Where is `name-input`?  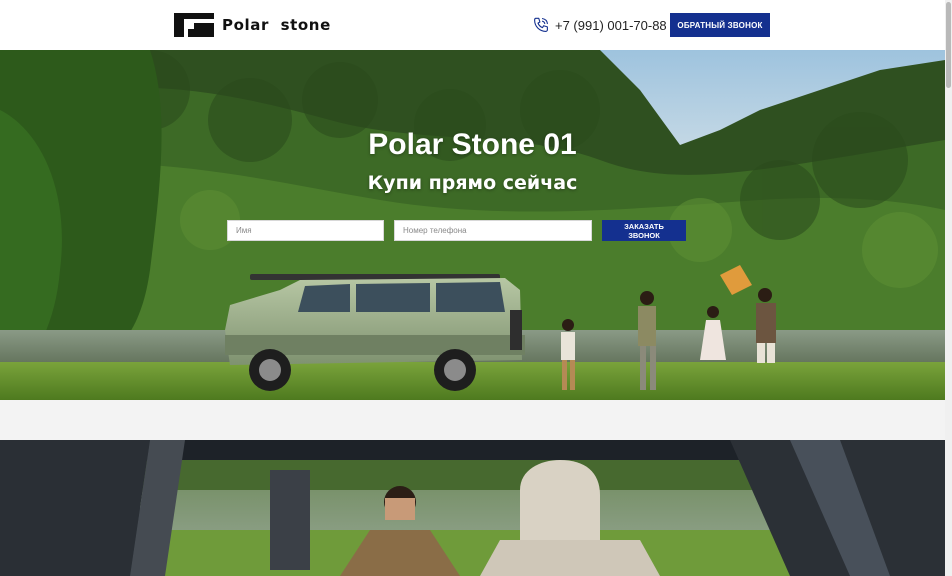
name-input is located at coordinates (305, 230).